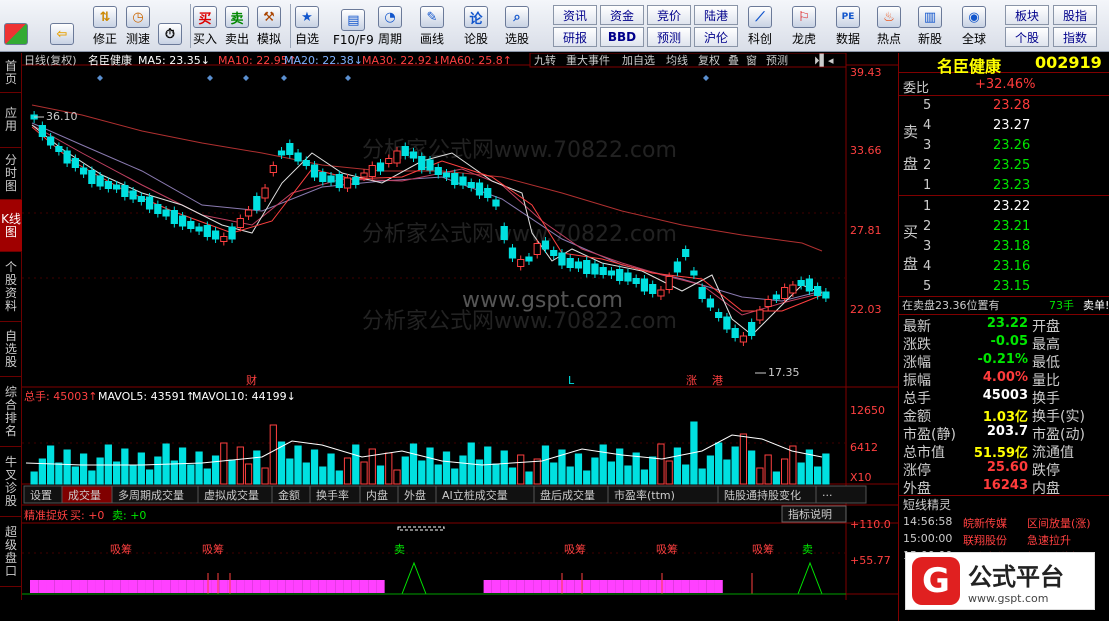 This screenshot has height=621, width=1109. Describe the element at coordinates (307, 26) in the screenshot. I see `watchlist-button: ★ 自选` at that location.